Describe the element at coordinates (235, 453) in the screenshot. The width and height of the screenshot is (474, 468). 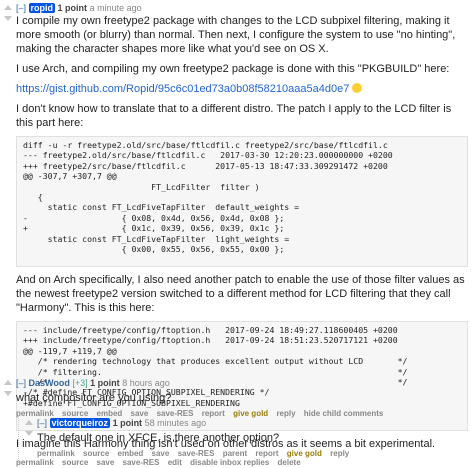
I see `parent-button: parent` at that location.